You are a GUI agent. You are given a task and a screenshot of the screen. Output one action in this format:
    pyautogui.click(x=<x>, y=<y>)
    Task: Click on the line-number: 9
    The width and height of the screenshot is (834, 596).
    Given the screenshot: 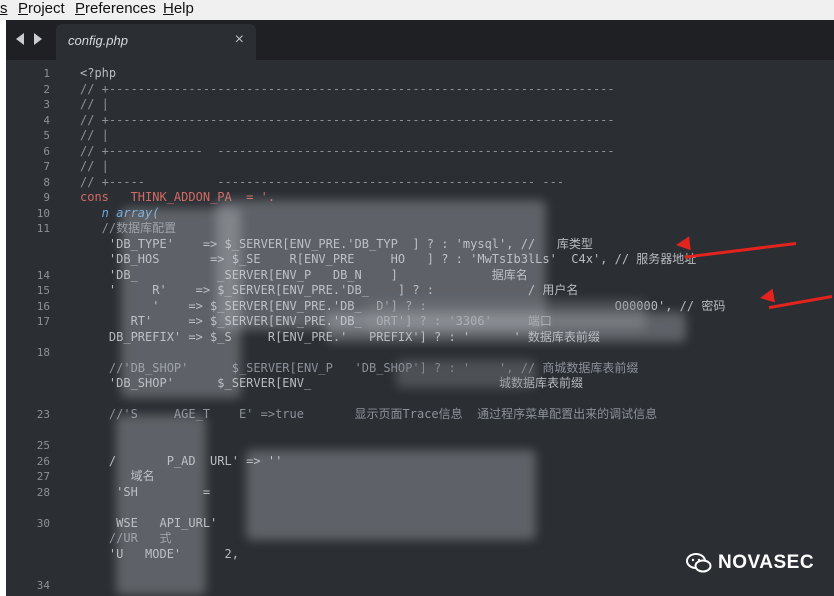 What is the action you would take?
    pyautogui.click(x=46, y=197)
    